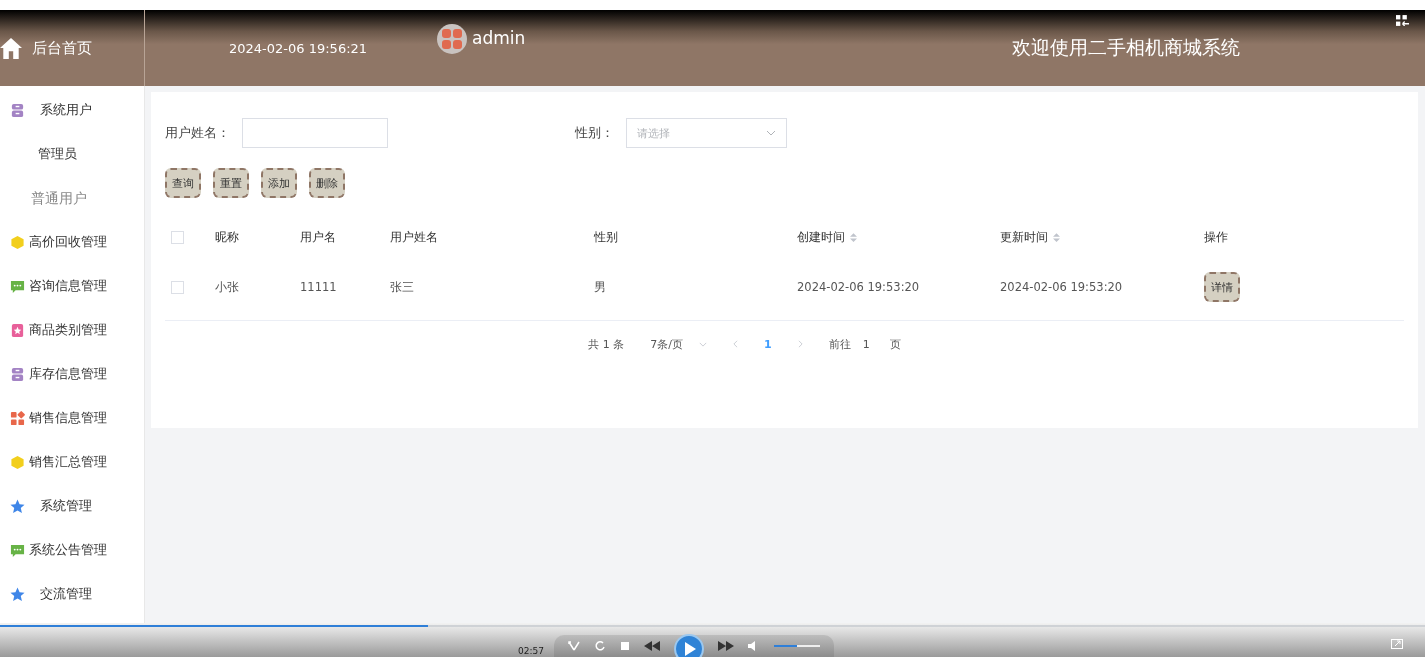 This screenshot has width=1425, height=657. I want to click on playback-time: 02:57, so click(531, 651).